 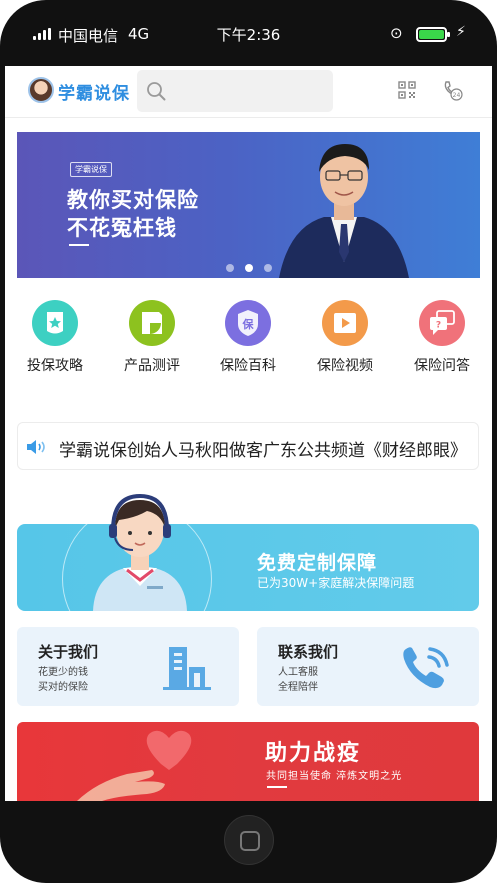 What do you see at coordinates (368, 666) in the screenshot?
I see `contact-us-card: 联系我们 人工客服 全程陪伴` at bounding box center [368, 666].